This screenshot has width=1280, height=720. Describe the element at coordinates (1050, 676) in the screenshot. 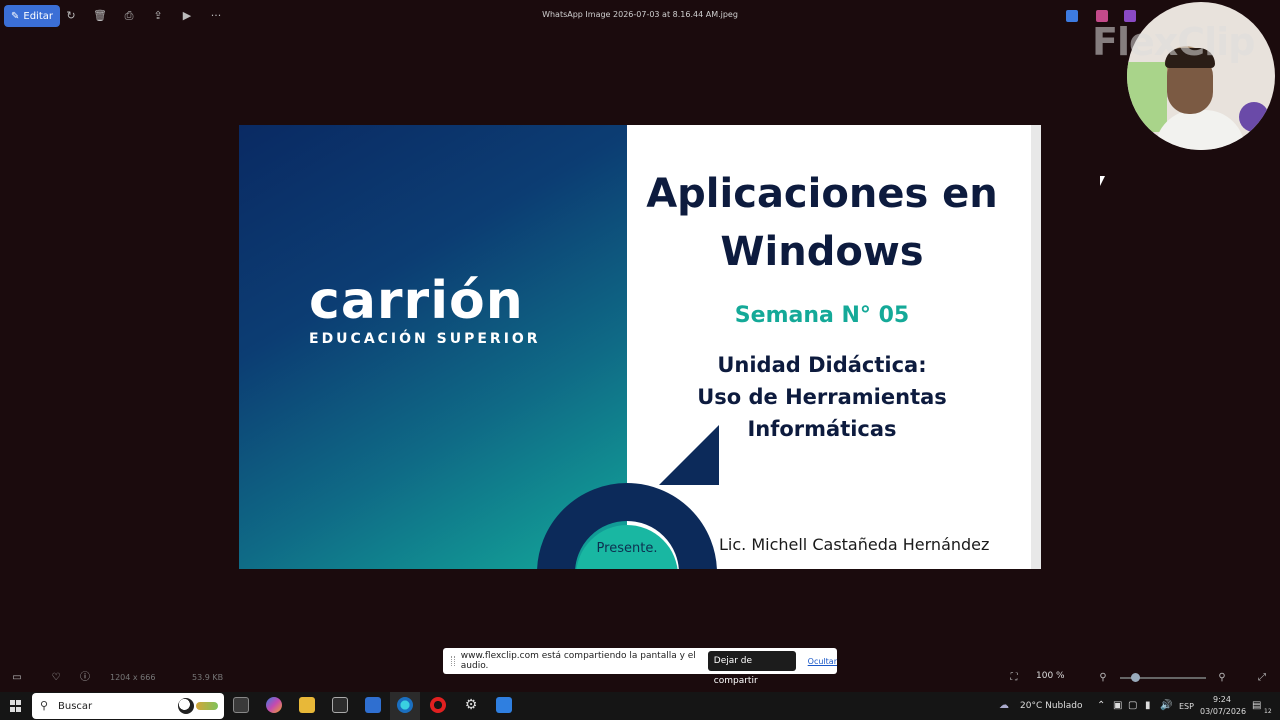

I see `zoom-level: 100 %` at that location.